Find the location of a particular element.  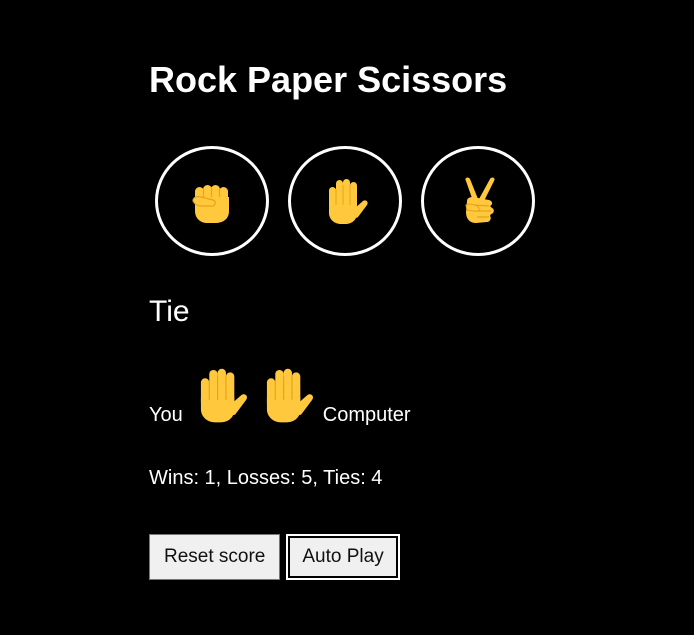

you-label: You is located at coordinates (166, 415).